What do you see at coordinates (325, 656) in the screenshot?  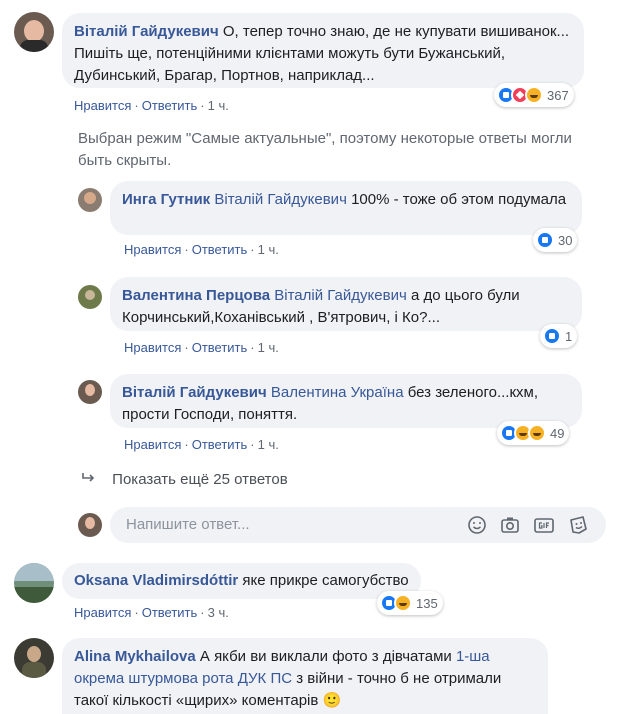 I see `comment-text: А якби ви виклали фото з дівчатами` at bounding box center [325, 656].